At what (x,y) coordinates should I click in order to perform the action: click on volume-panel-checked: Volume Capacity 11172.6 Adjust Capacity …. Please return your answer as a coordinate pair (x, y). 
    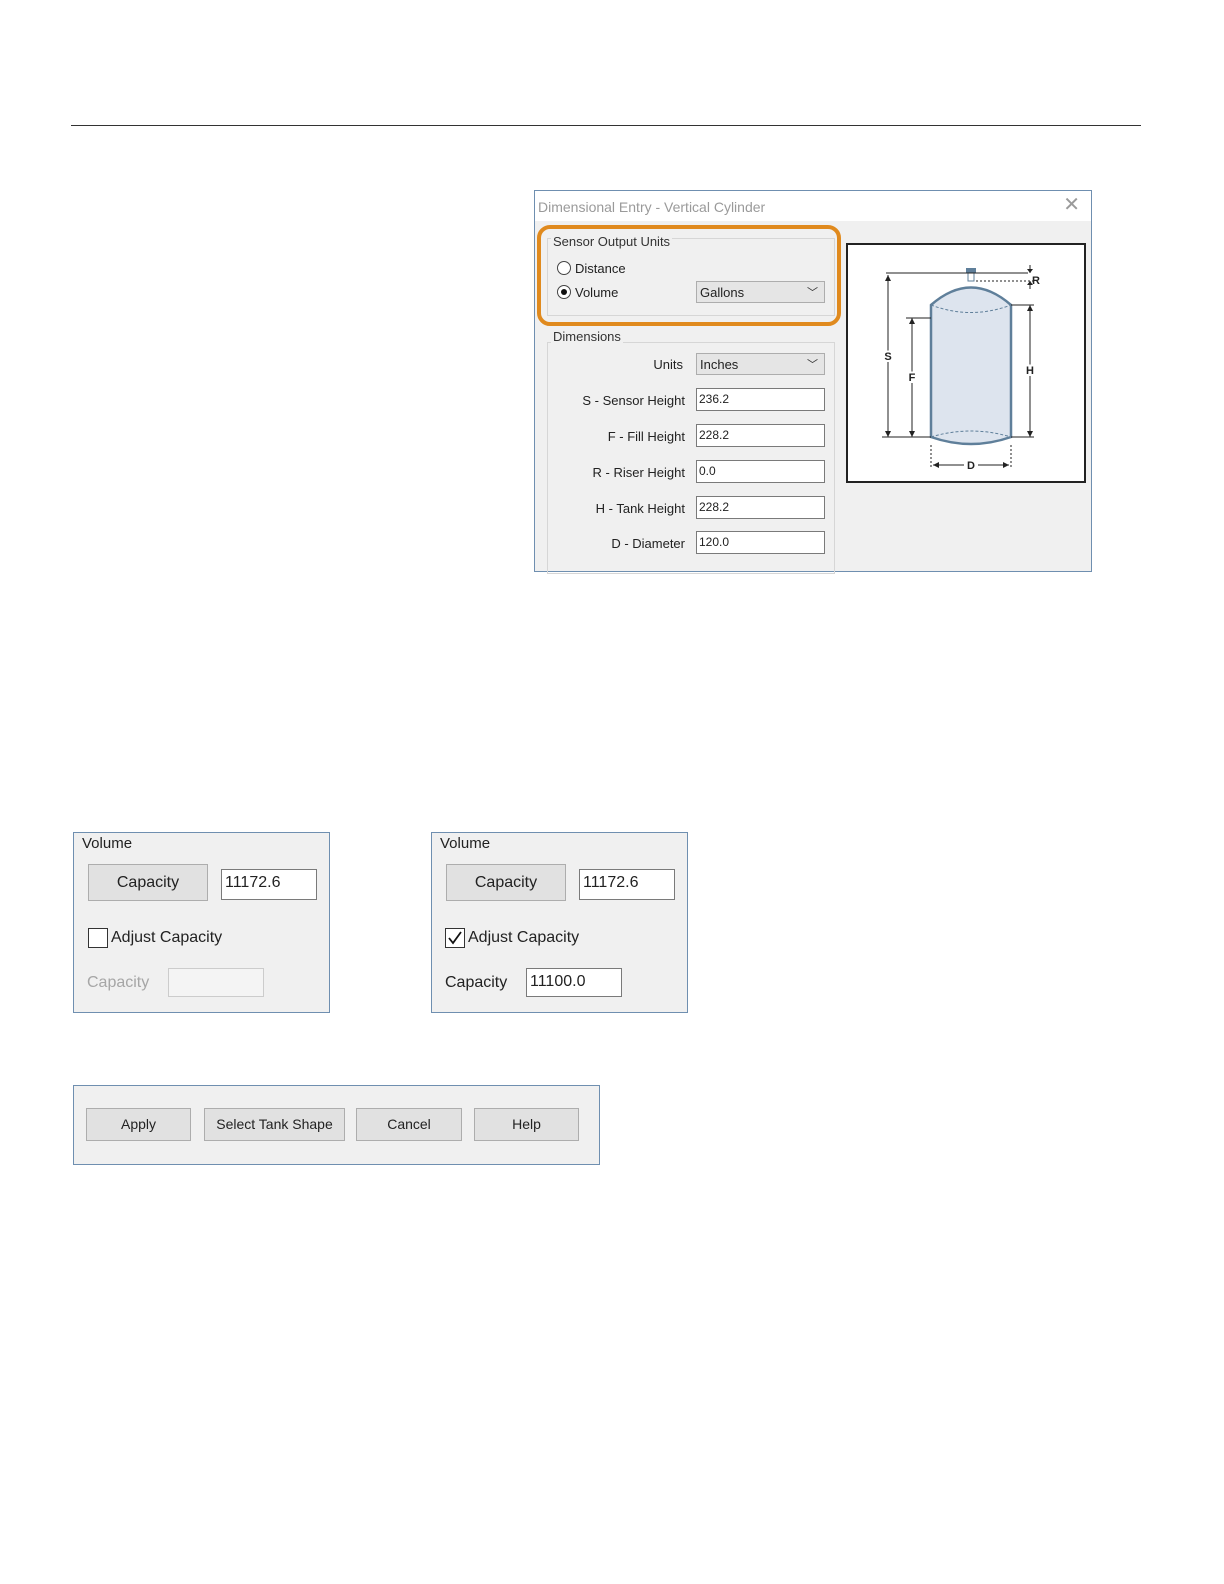
    Looking at the image, I should click on (559, 922).